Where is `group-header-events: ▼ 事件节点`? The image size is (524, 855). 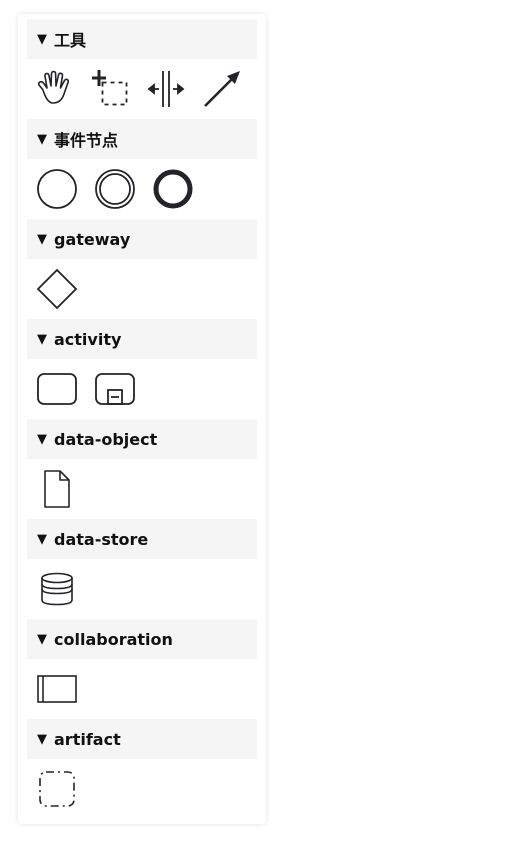
group-header-events: ▼ 事件节点 is located at coordinates (142, 139).